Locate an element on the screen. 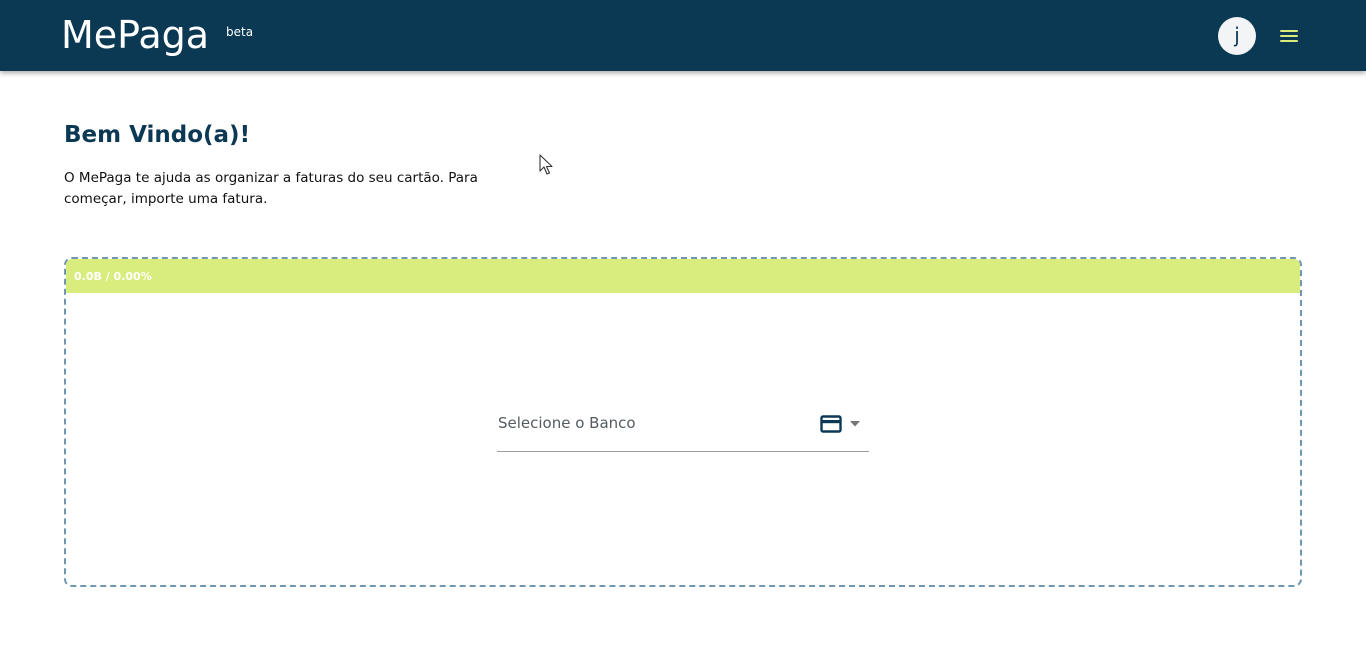 This screenshot has width=1366, height=657. user-avatar-button: j is located at coordinates (1237, 36).